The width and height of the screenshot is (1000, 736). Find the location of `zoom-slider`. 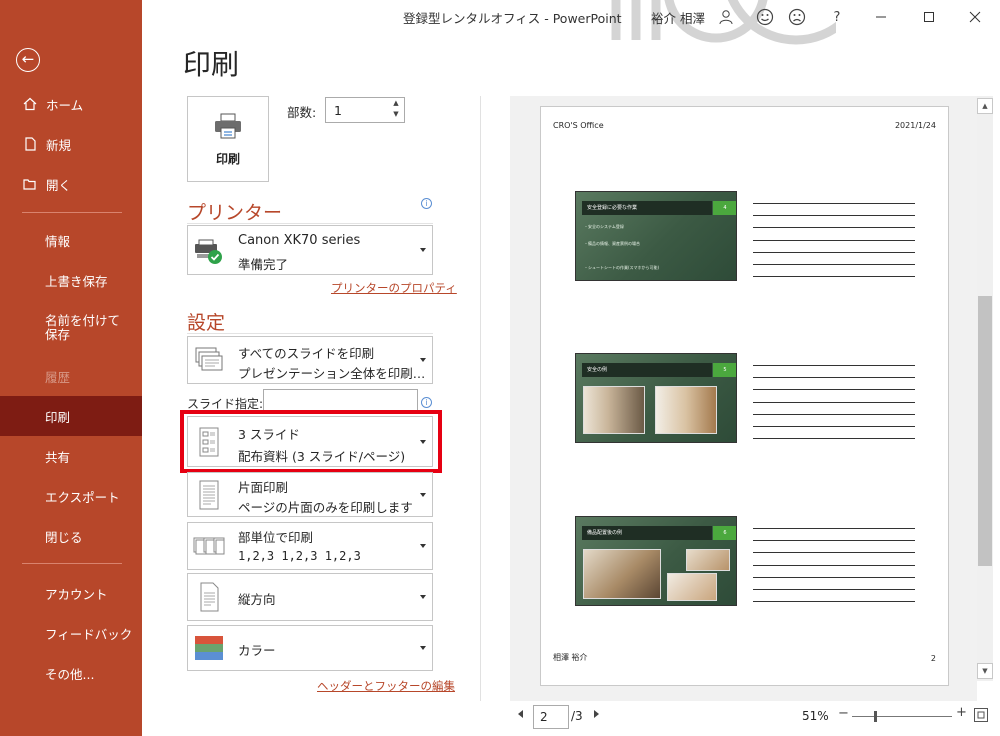

zoom-slider is located at coordinates (902, 716).